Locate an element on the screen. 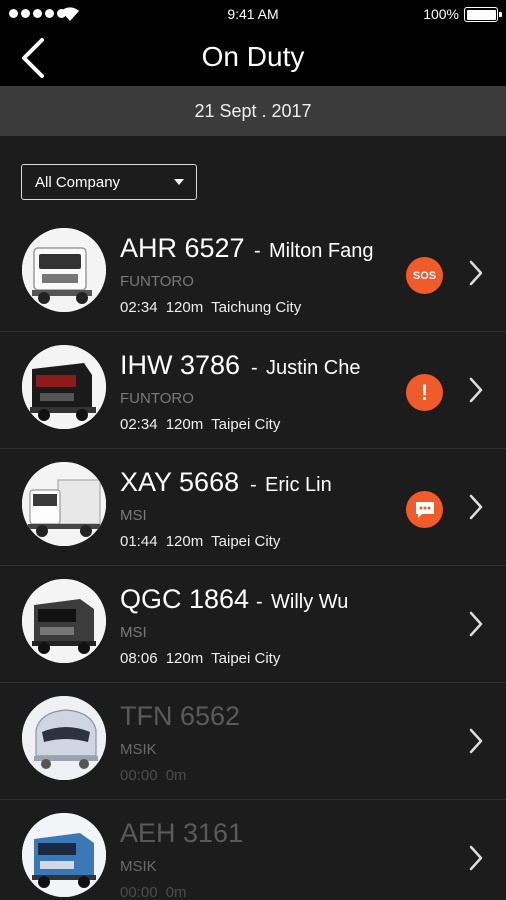  battery-percentage: 100% is located at coordinates (441, 14).